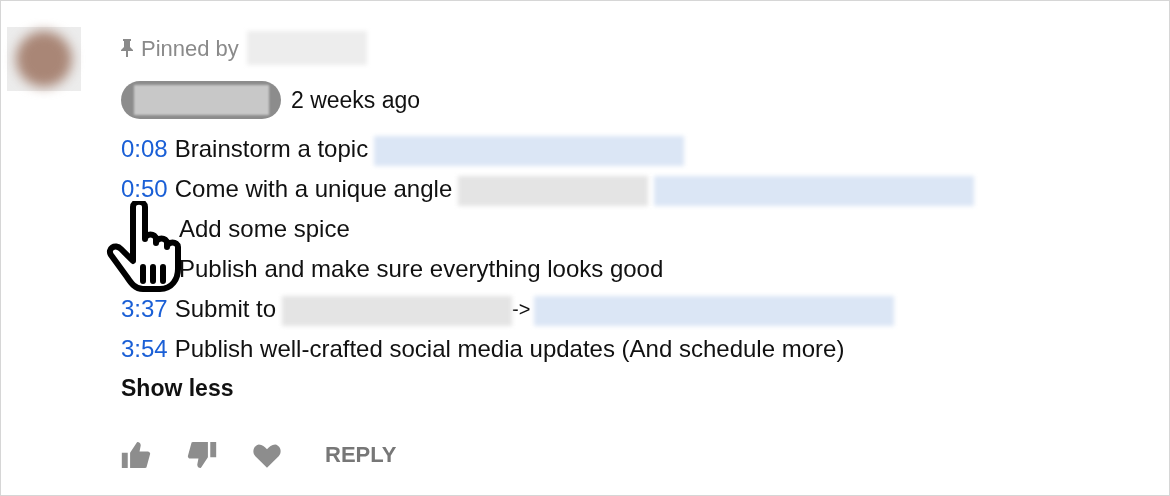 The image size is (1170, 496). Describe the element at coordinates (271, 149) in the screenshot. I see `comment-line: Brainstorm a topic` at that location.